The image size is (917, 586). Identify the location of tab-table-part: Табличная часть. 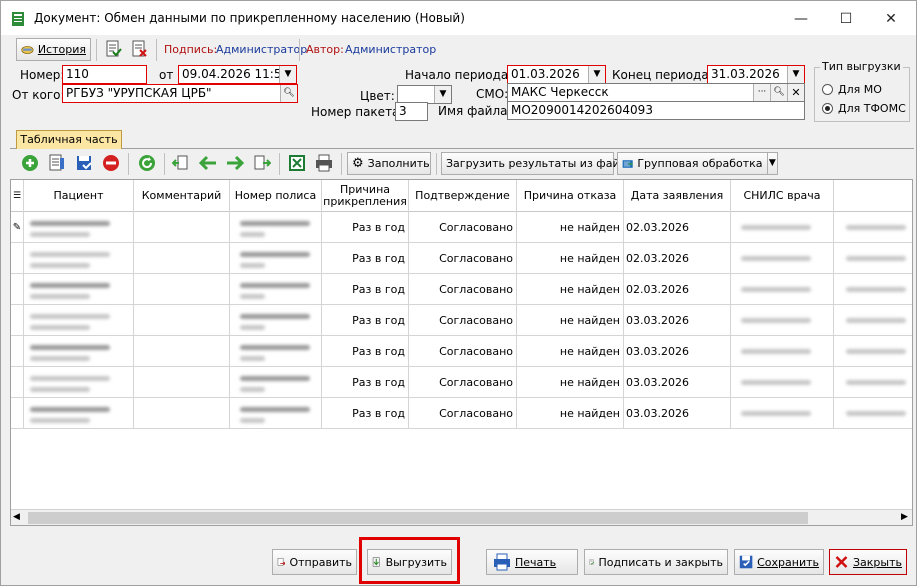
(69, 139).